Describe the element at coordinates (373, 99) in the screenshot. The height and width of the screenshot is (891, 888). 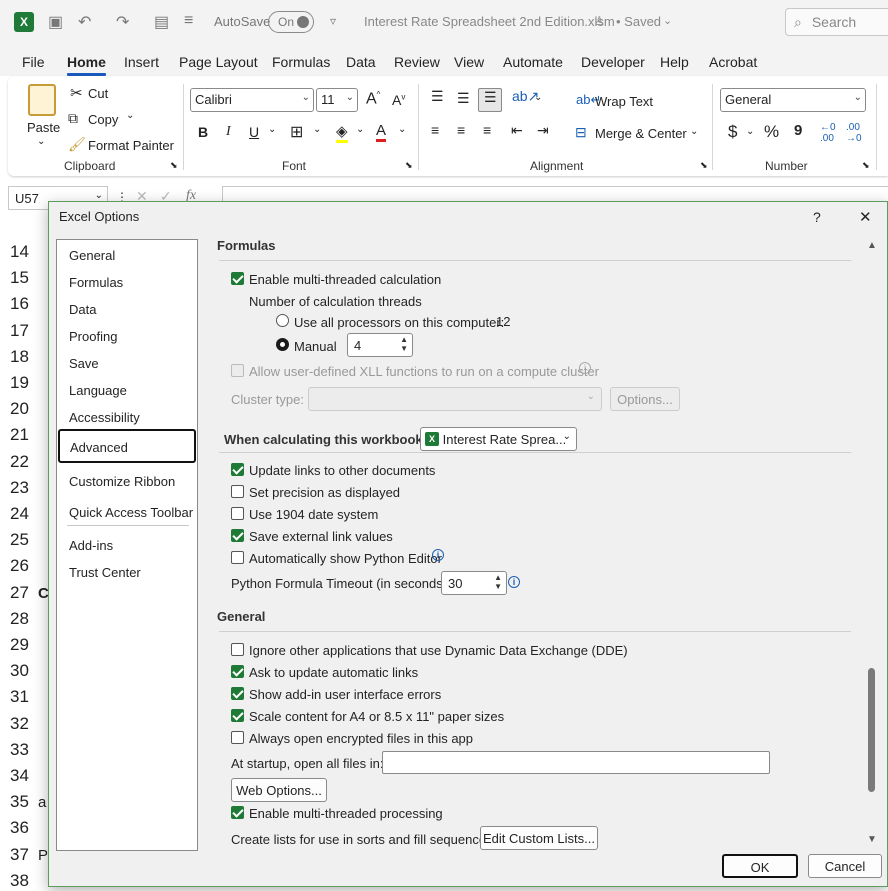
I see `increase-font-icon: A^` at that location.